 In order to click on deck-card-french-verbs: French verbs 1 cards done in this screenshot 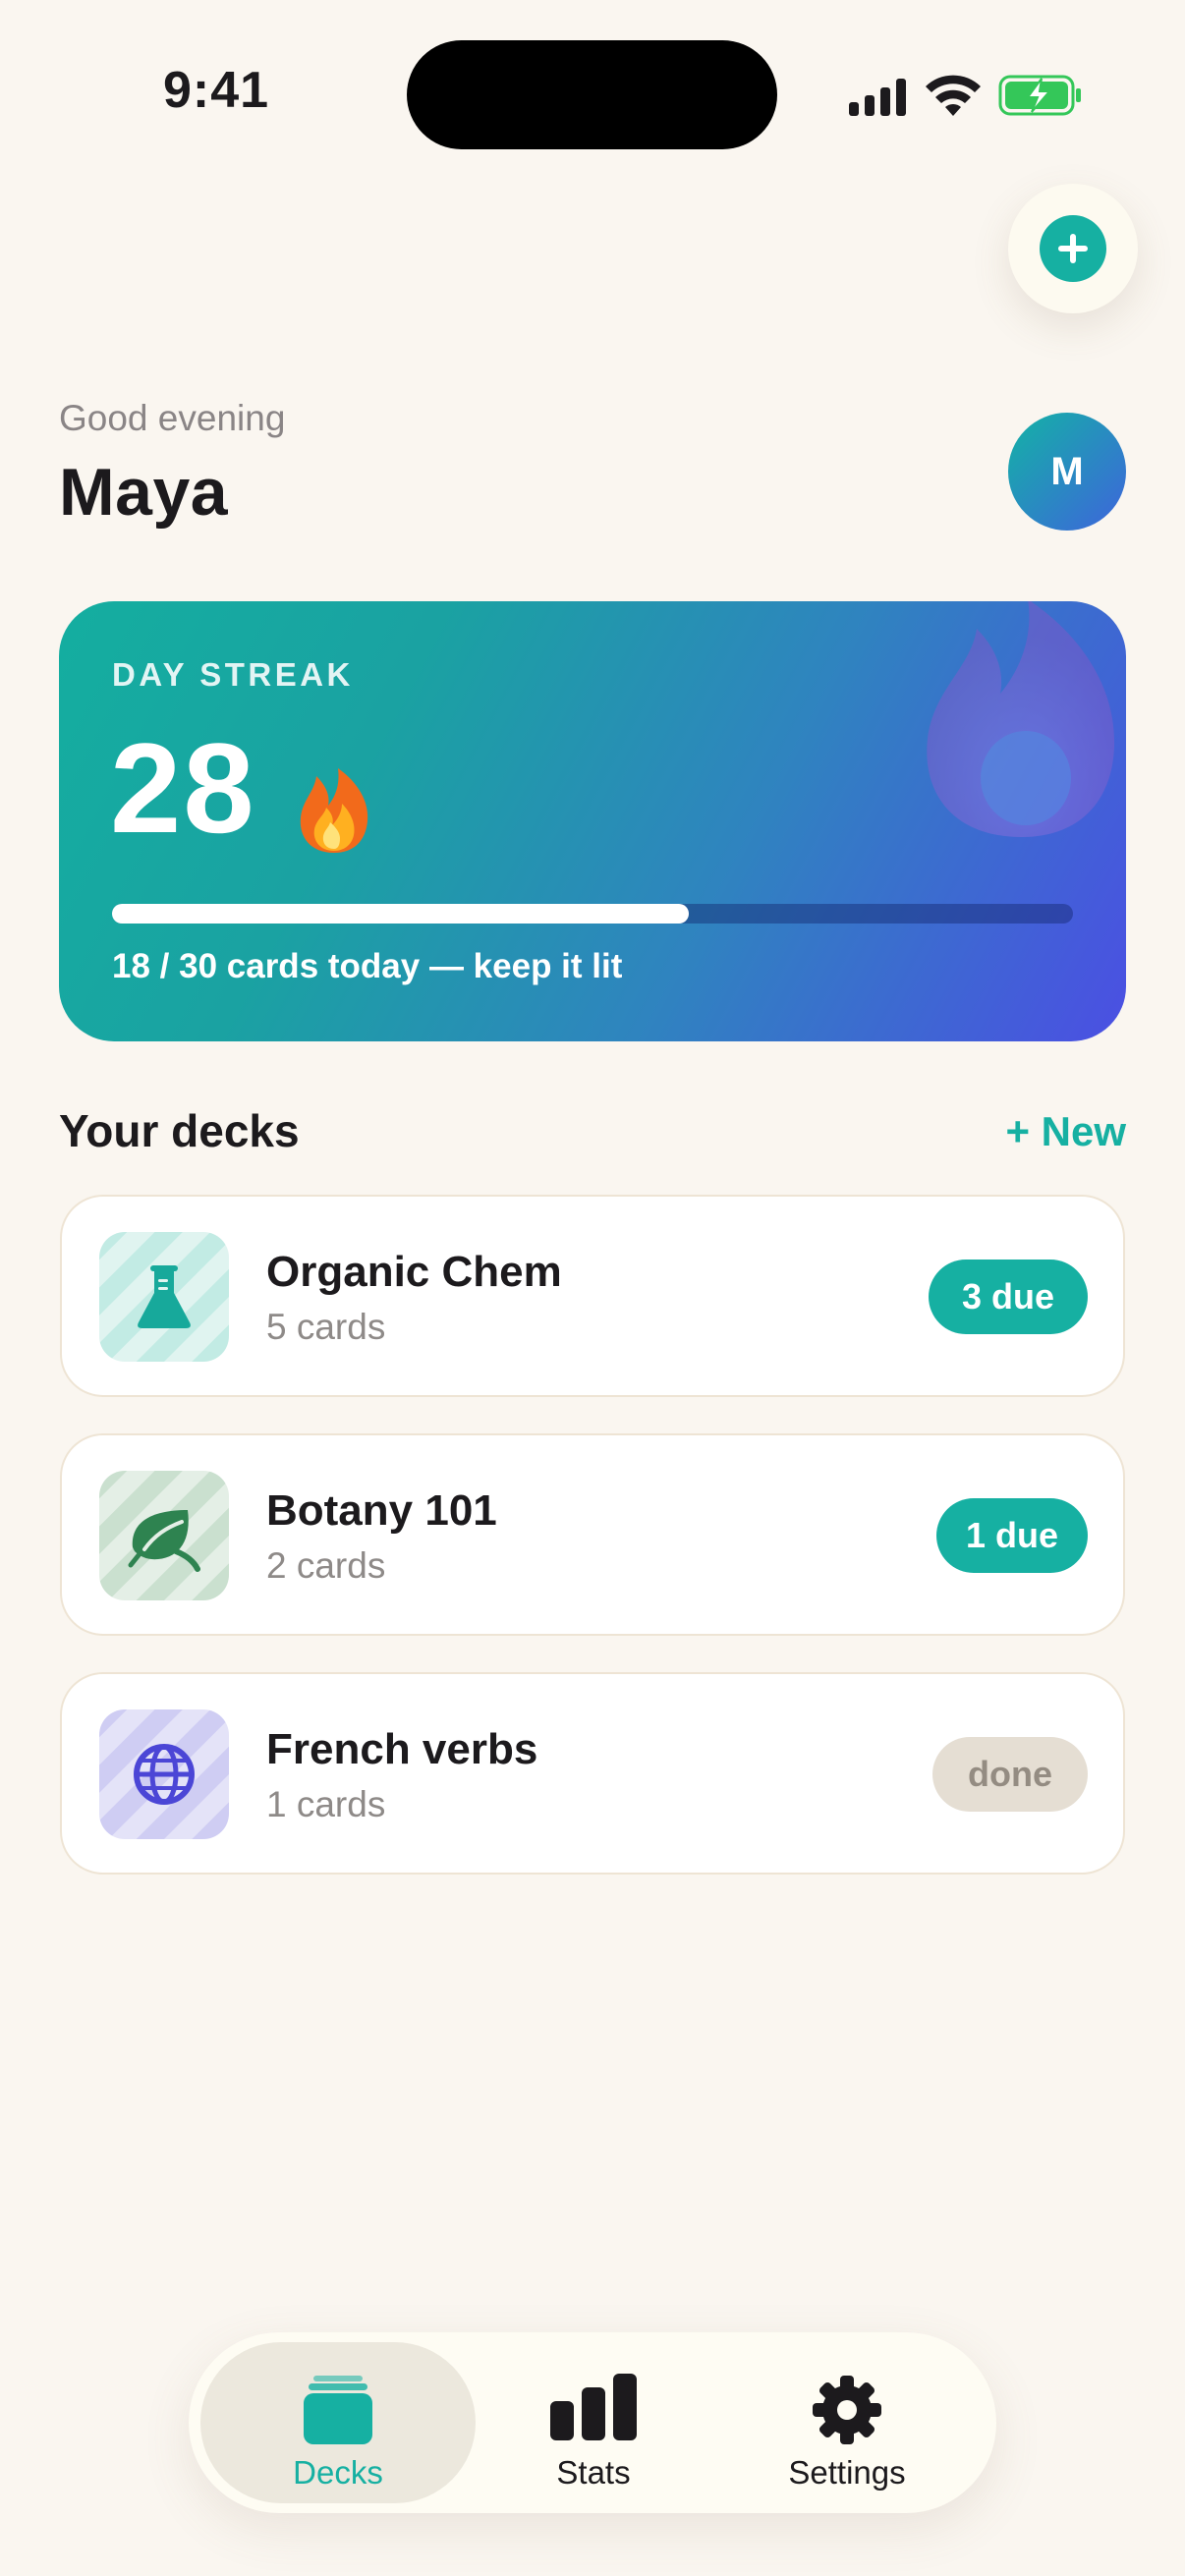, I will do `click(592, 1773)`.